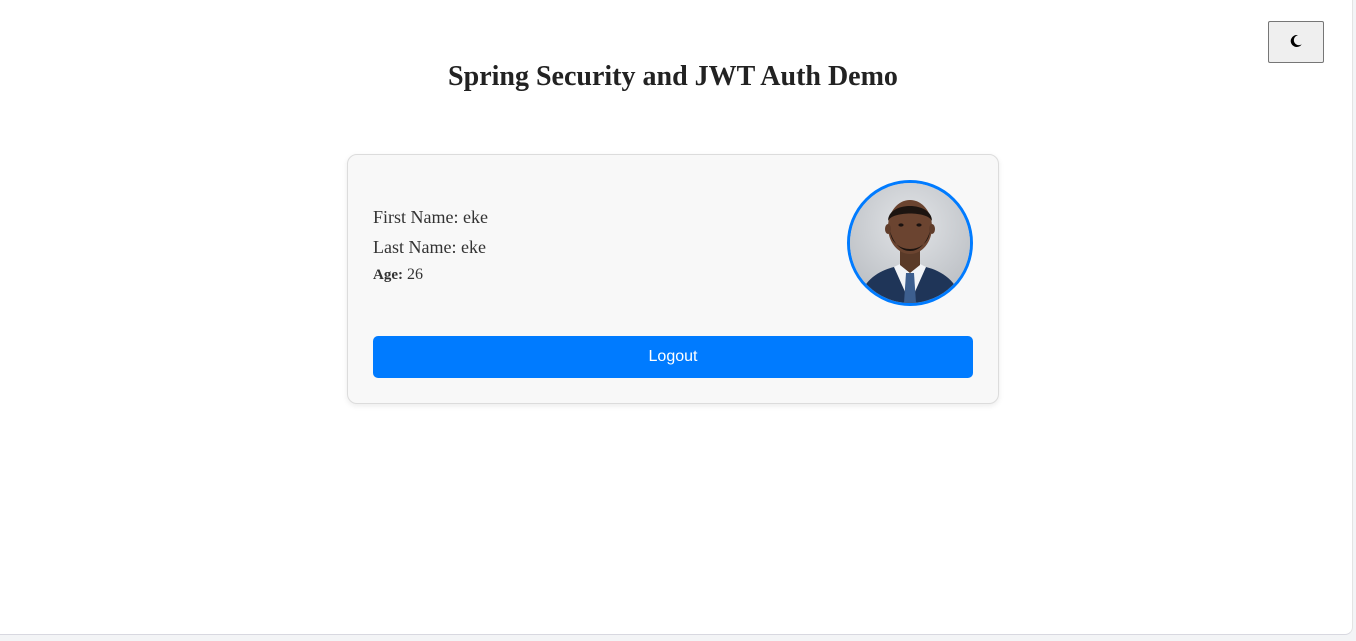  I want to click on avatar, so click(910, 243).